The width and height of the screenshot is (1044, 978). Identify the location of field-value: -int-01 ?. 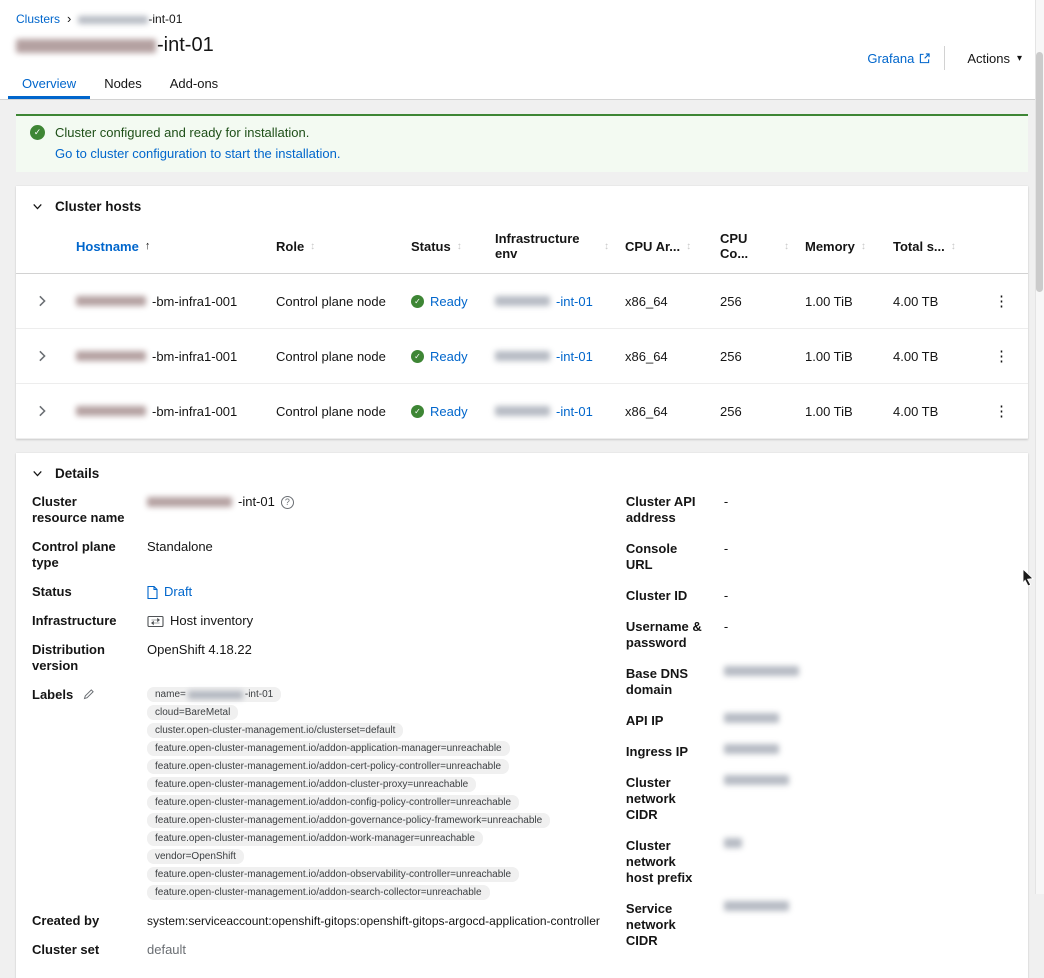
(373, 502).